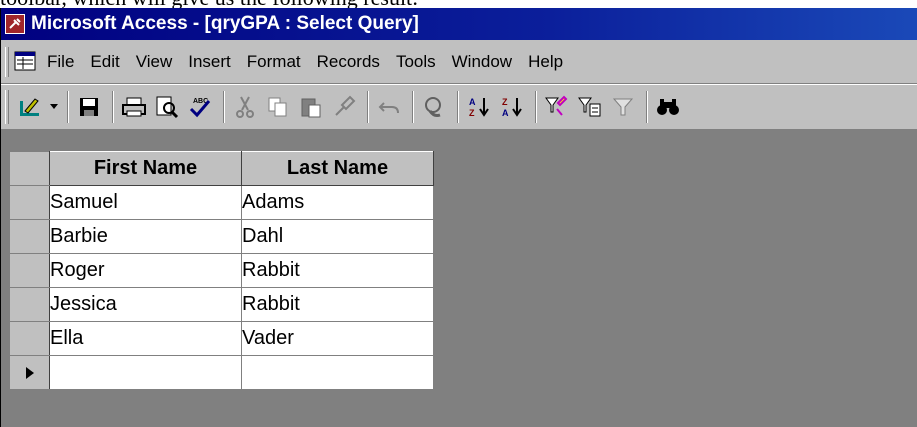 This screenshot has height=427, width=917. I want to click on table-row: Barbie Dahl, so click(221, 236).